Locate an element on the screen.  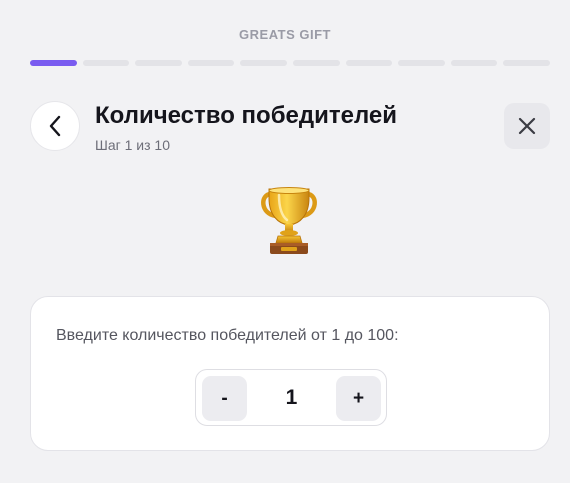
page-title: Количество победителей is located at coordinates (246, 115).